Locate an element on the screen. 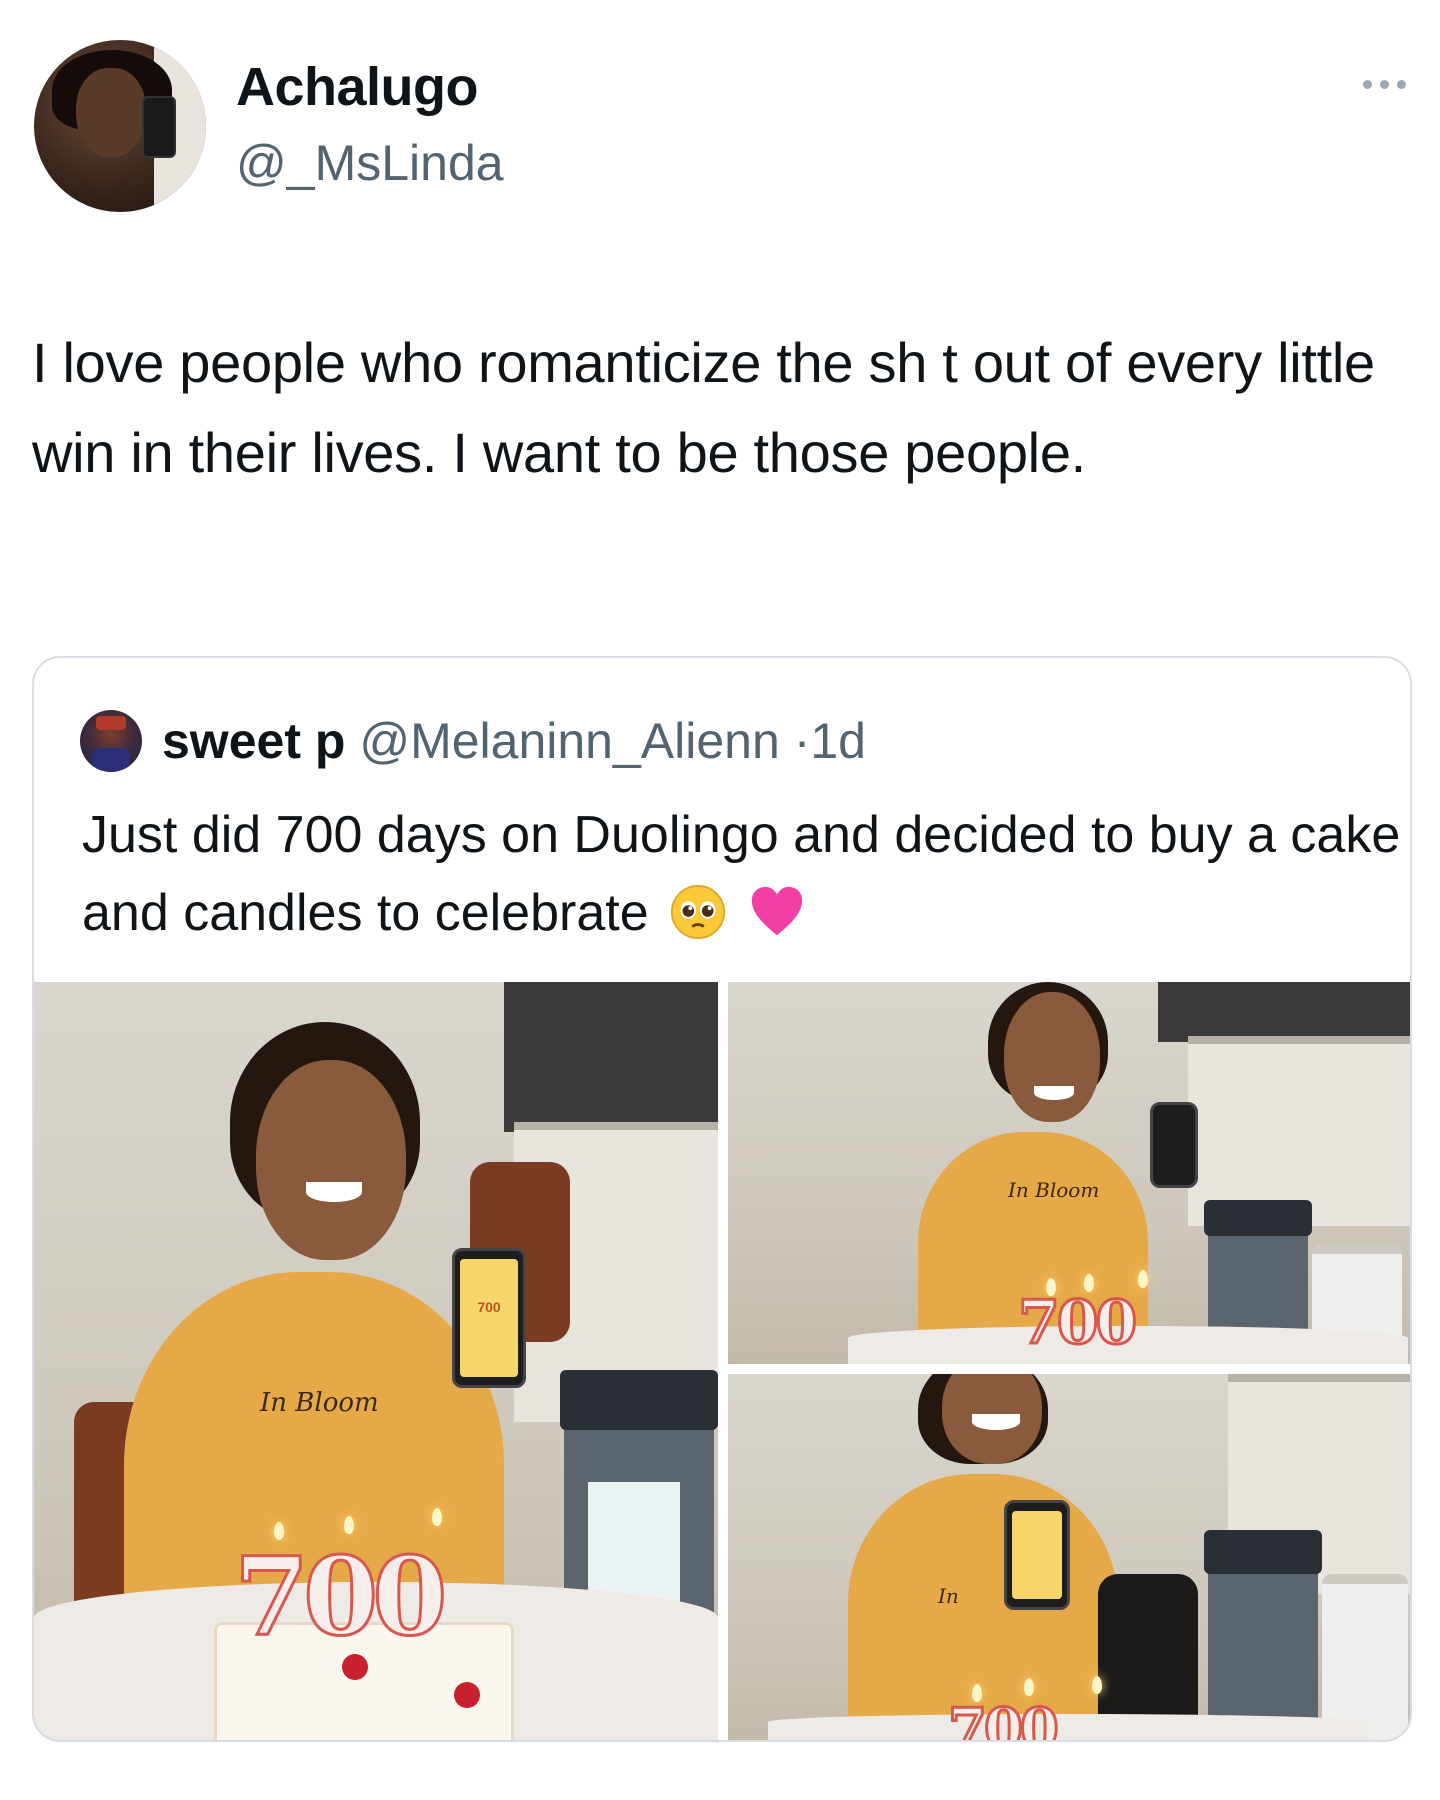  held-phone: 700 is located at coordinates (489, 1318).